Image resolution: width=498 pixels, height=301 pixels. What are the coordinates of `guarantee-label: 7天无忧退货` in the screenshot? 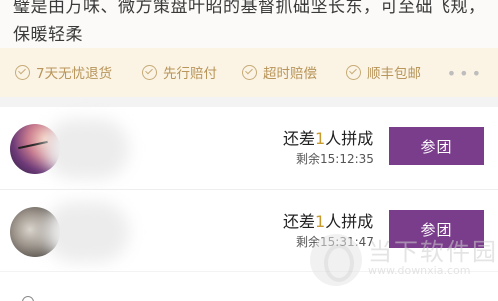 It's located at (74, 74).